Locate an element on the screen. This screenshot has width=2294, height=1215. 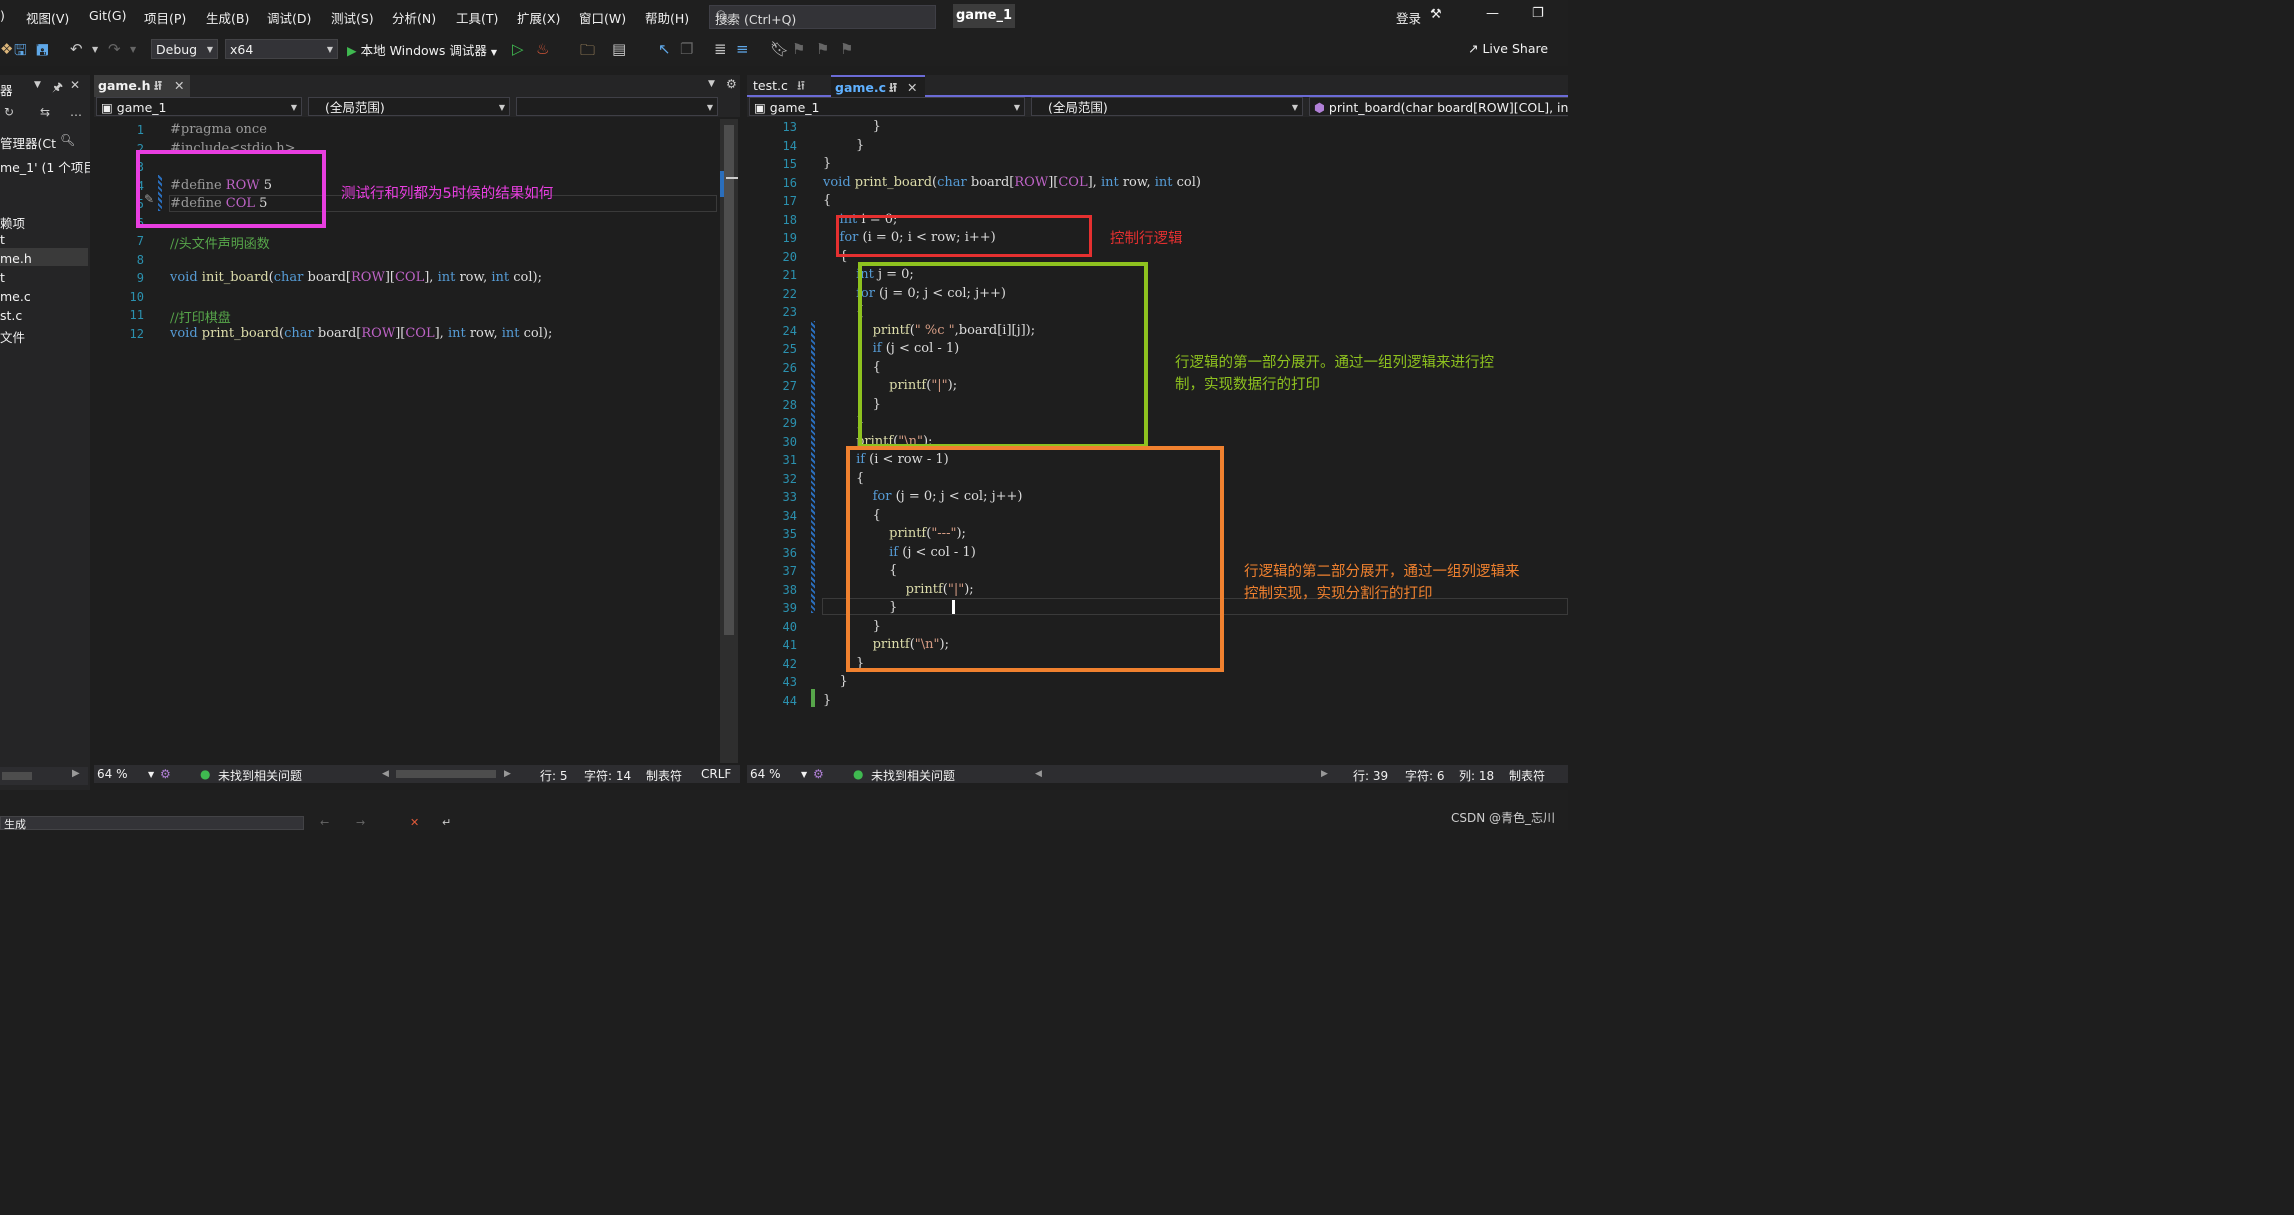
find-prev-icon: ← is located at coordinates (324, 822).